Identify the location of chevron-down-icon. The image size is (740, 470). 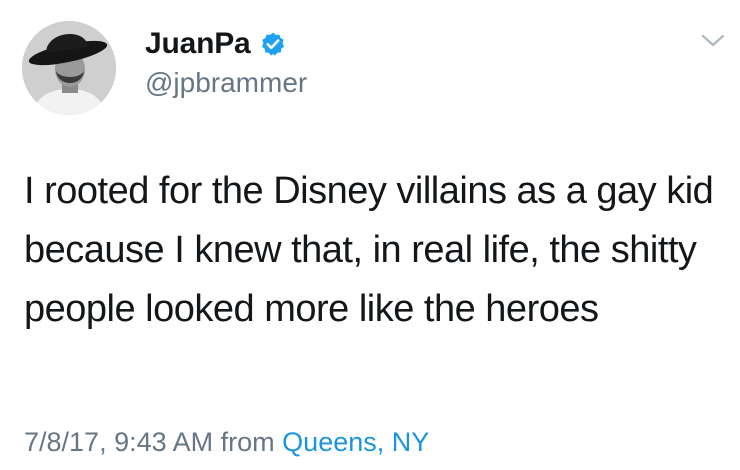
(713, 41).